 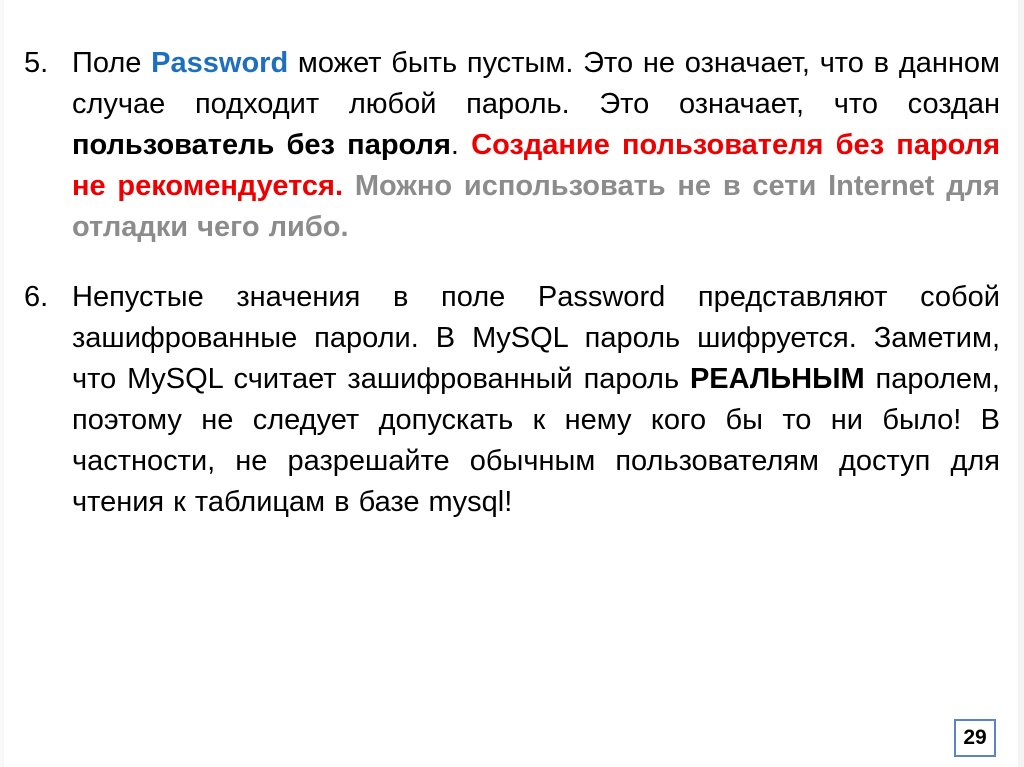 I want to click on password-field-term: Password, so click(x=220, y=63).